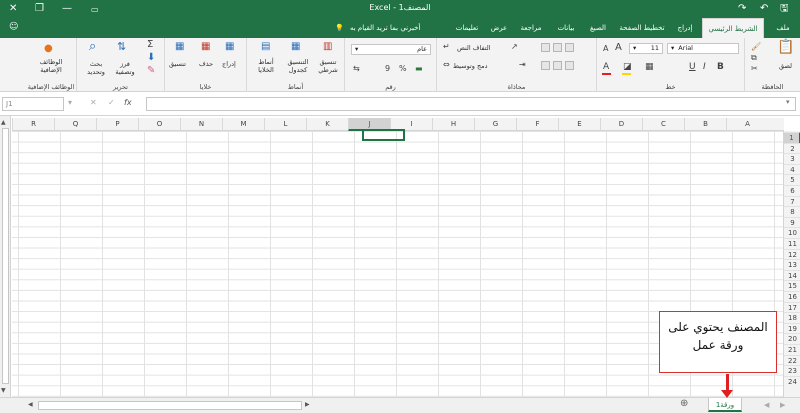 The width and height of the screenshot is (800, 413). Describe the element at coordinates (703, 48) in the screenshot. I see `font-name-dropdown: ▾ Arial` at that location.